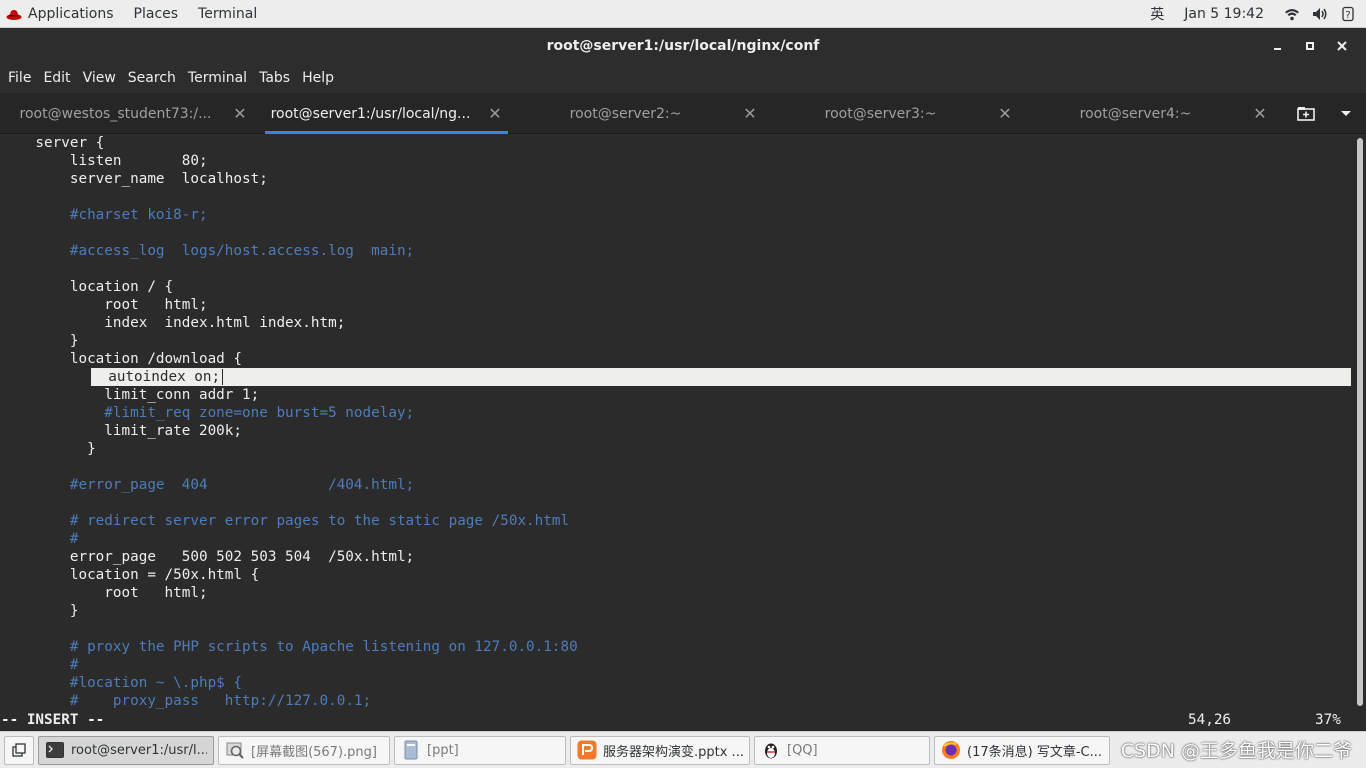  I want to click on tab-server4: root@server4:~ ✕, so click(1147, 113).